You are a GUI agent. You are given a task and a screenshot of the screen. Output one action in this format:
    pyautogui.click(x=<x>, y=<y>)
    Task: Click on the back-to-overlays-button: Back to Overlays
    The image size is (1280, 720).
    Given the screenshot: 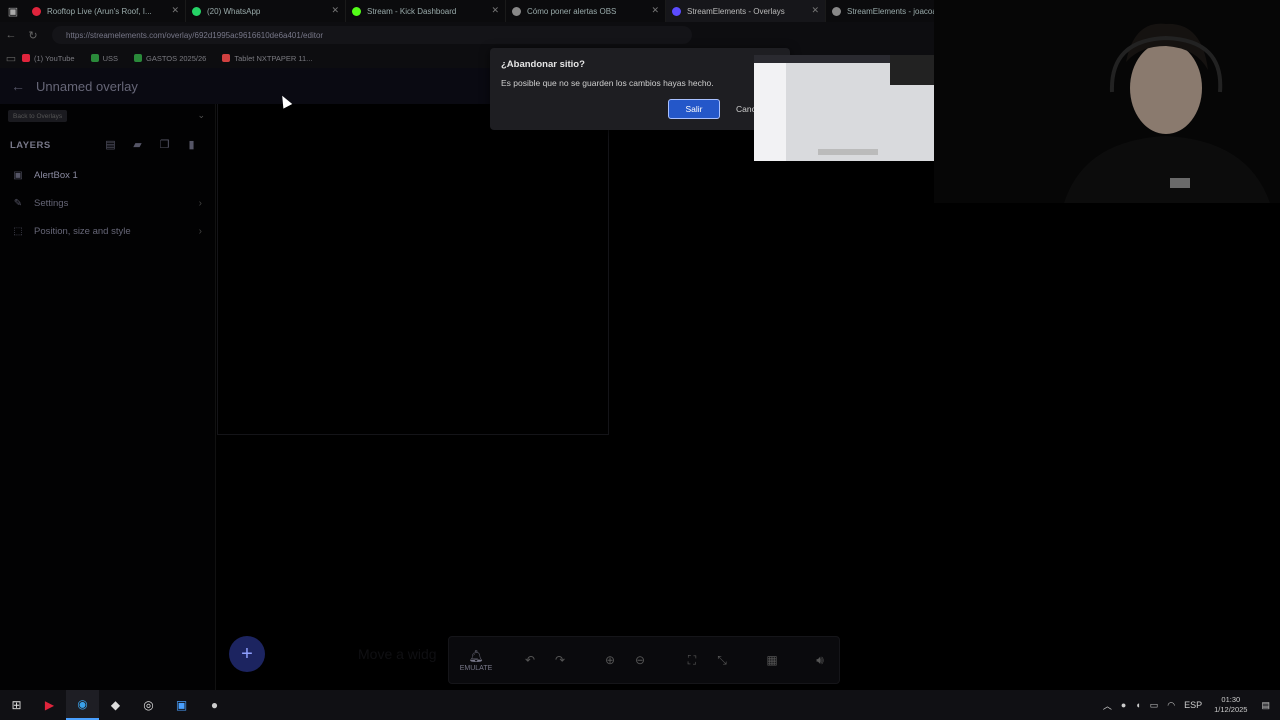 What is the action you would take?
    pyautogui.click(x=38, y=116)
    